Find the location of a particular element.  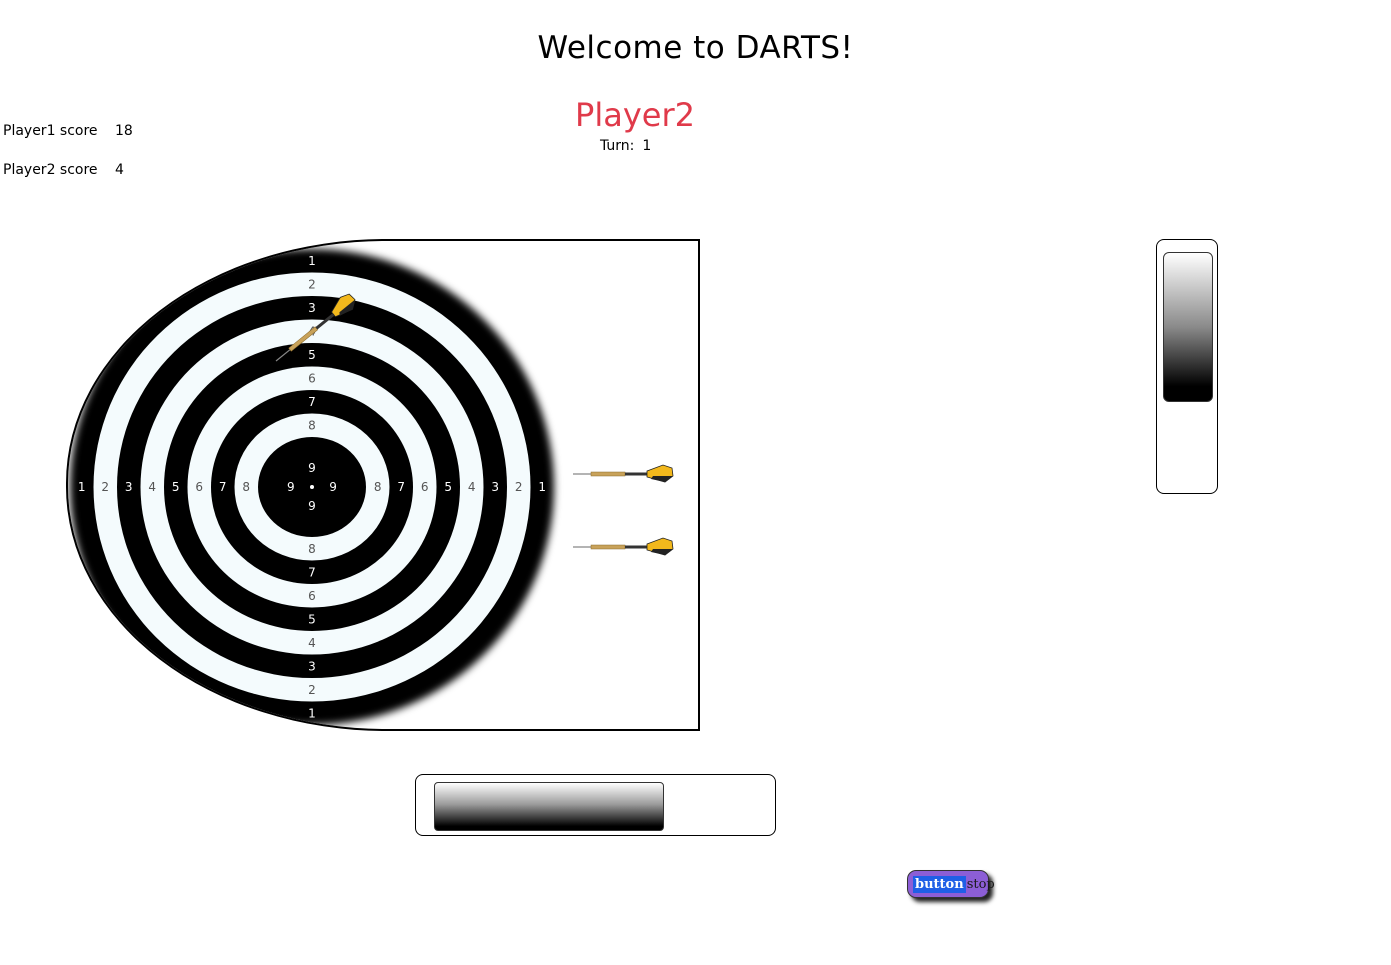

player1-score-row: Player1 score 18 is located at coordinates (68, 131).